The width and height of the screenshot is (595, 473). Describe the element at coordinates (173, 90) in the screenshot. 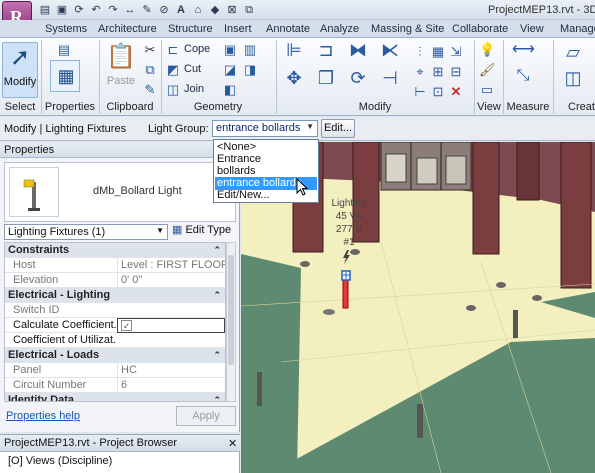

I see `join-icon: ◫` at that location.